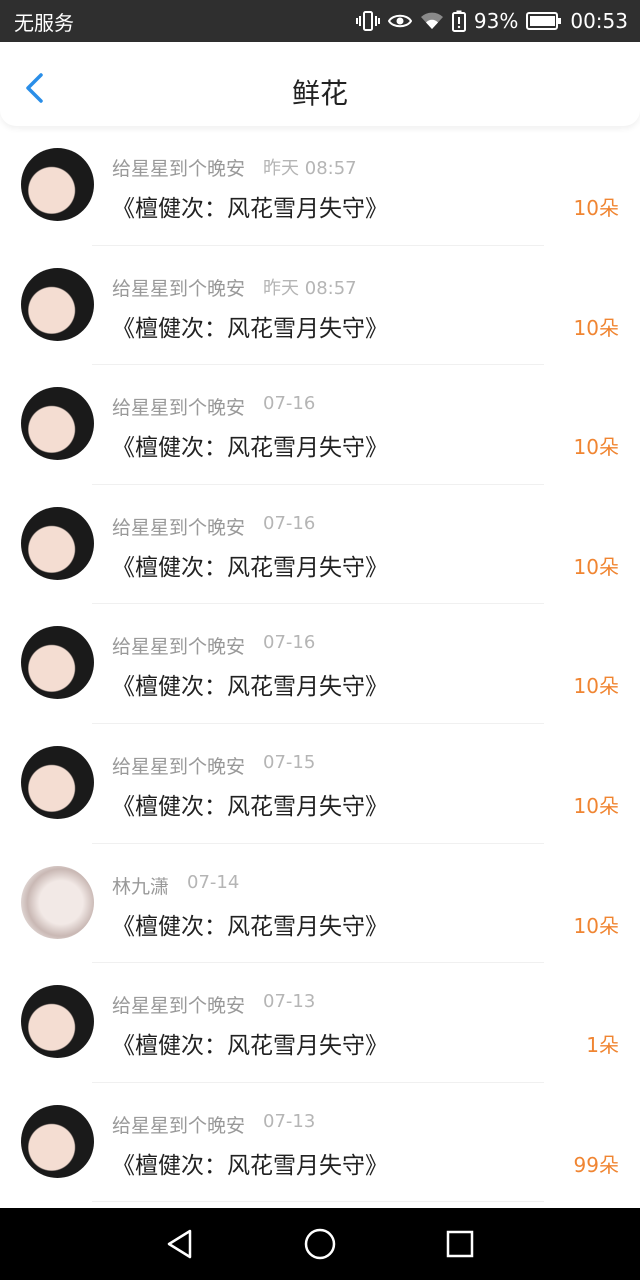 The image size is (640, 1280). What do you see at coordinates (320, 1143) in the screenshot?
I see `list-item: 给星星到个晚安 07-13 《檀健次：风花雪月失守》 99朵` at bounding box center [320, 1143].